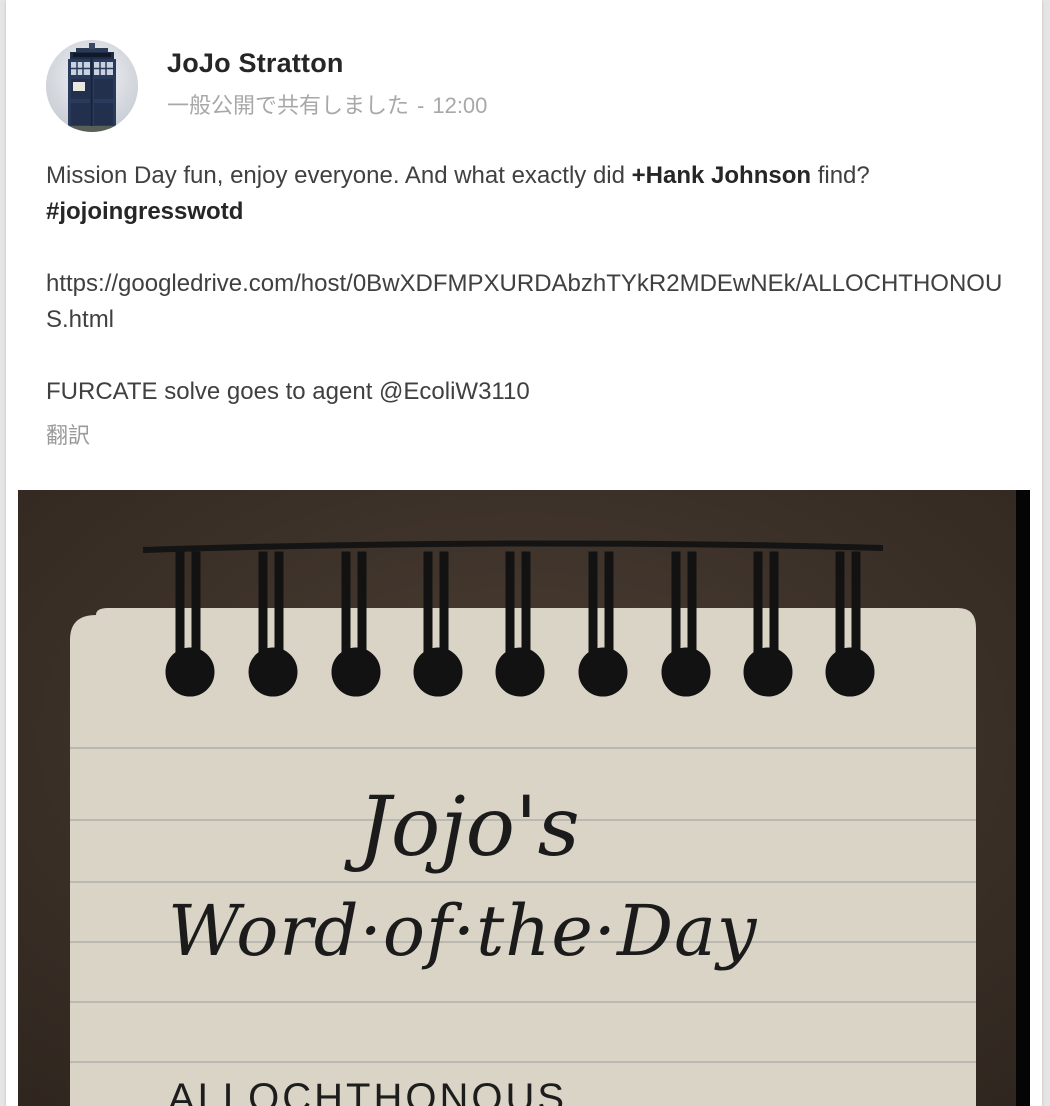 The height and width of the screenshot is (1106, 1050). I want to click on translate-link: 翻訳, so click(68, 434).